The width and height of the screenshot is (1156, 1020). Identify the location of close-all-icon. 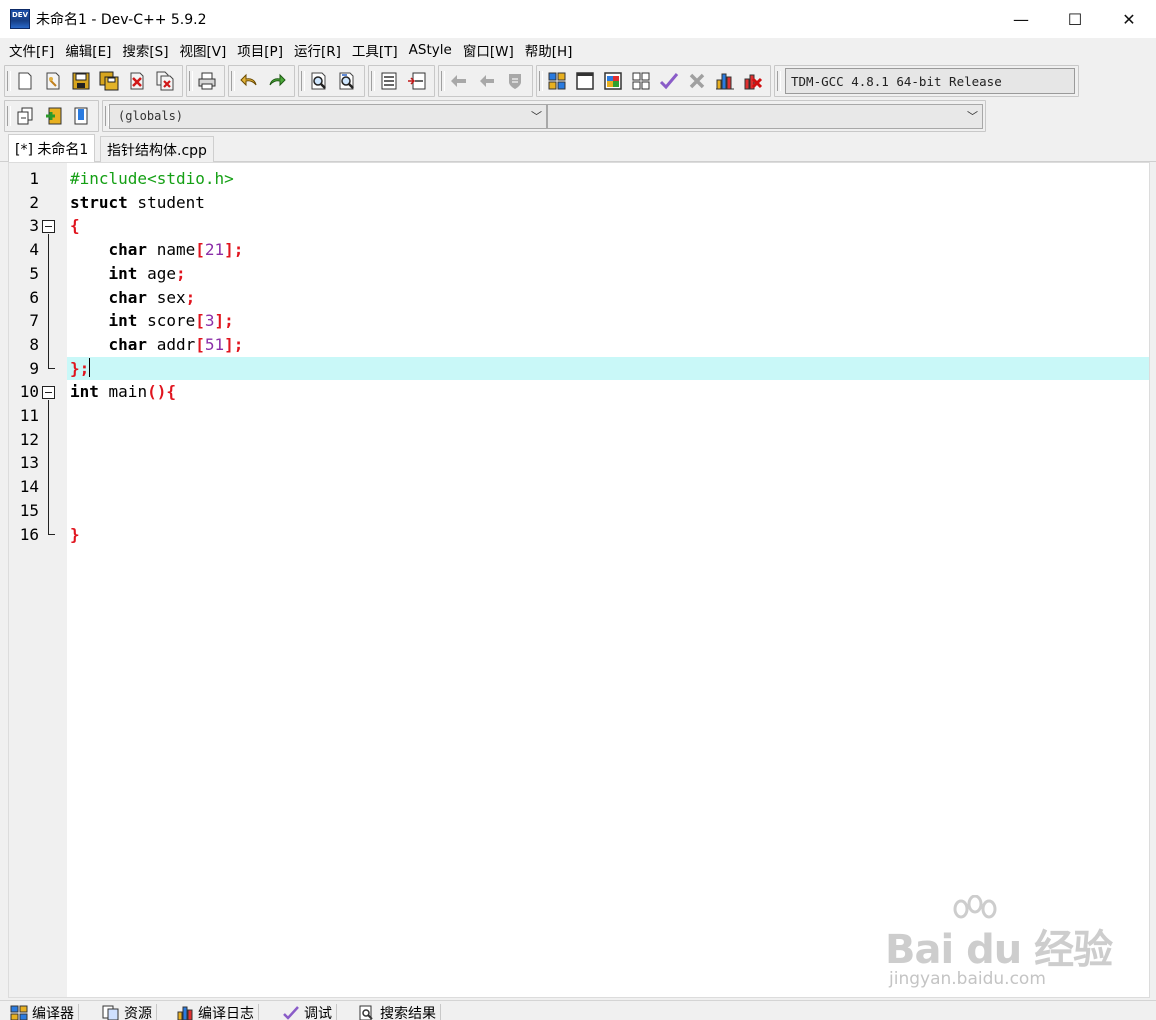
(165, 81).